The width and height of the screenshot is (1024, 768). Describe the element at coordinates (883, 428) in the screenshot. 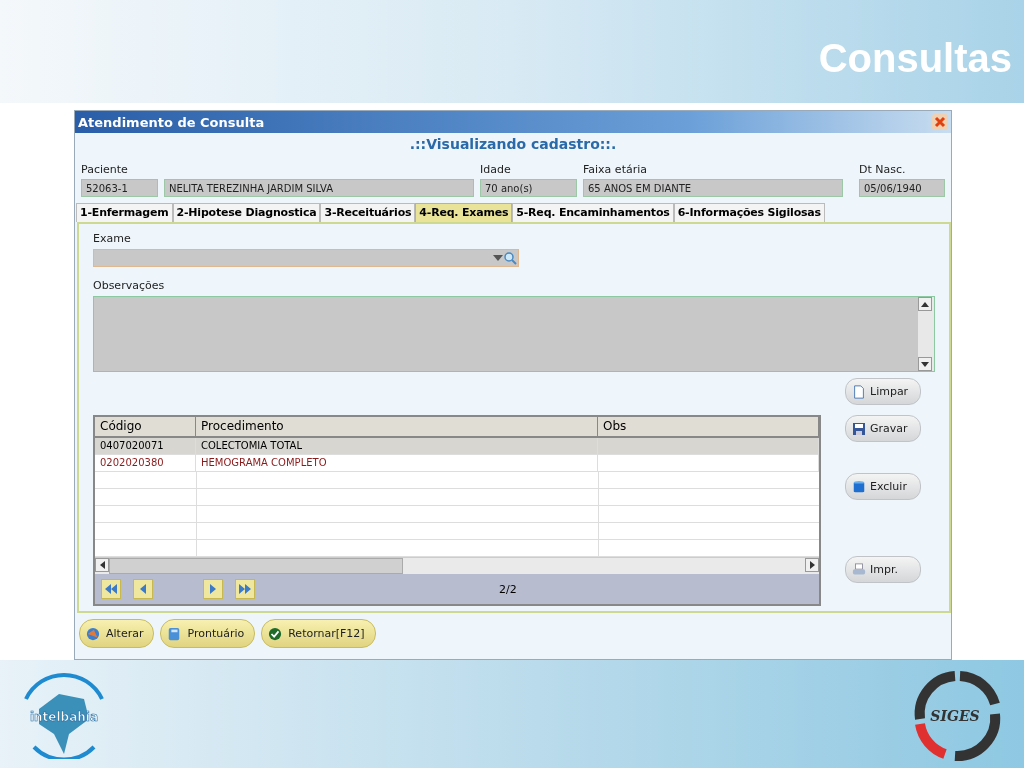

I see `action-button: Gravar` at that location.